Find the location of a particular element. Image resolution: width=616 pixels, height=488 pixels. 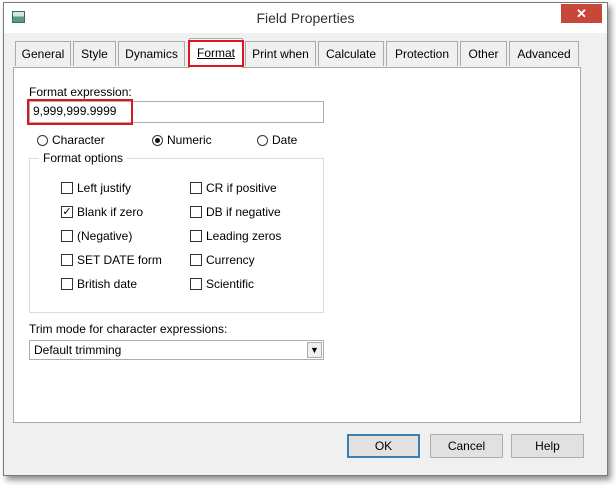

format-options-title: Format options is located at coordinates (83, 158).